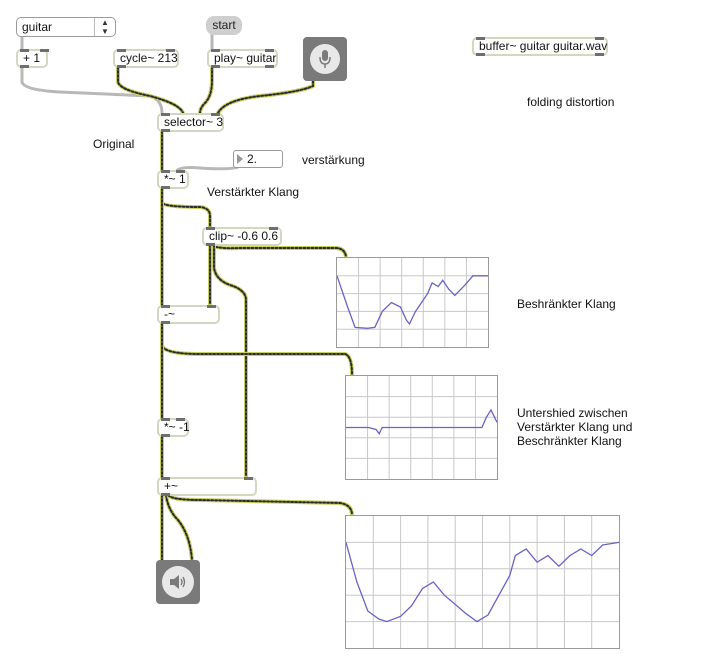 Image resolution: width=705 pixels, height=666 pixels. Describe the element at coordinates (188, 314) in the screenshot. I see `minus-object: -~` at that location.